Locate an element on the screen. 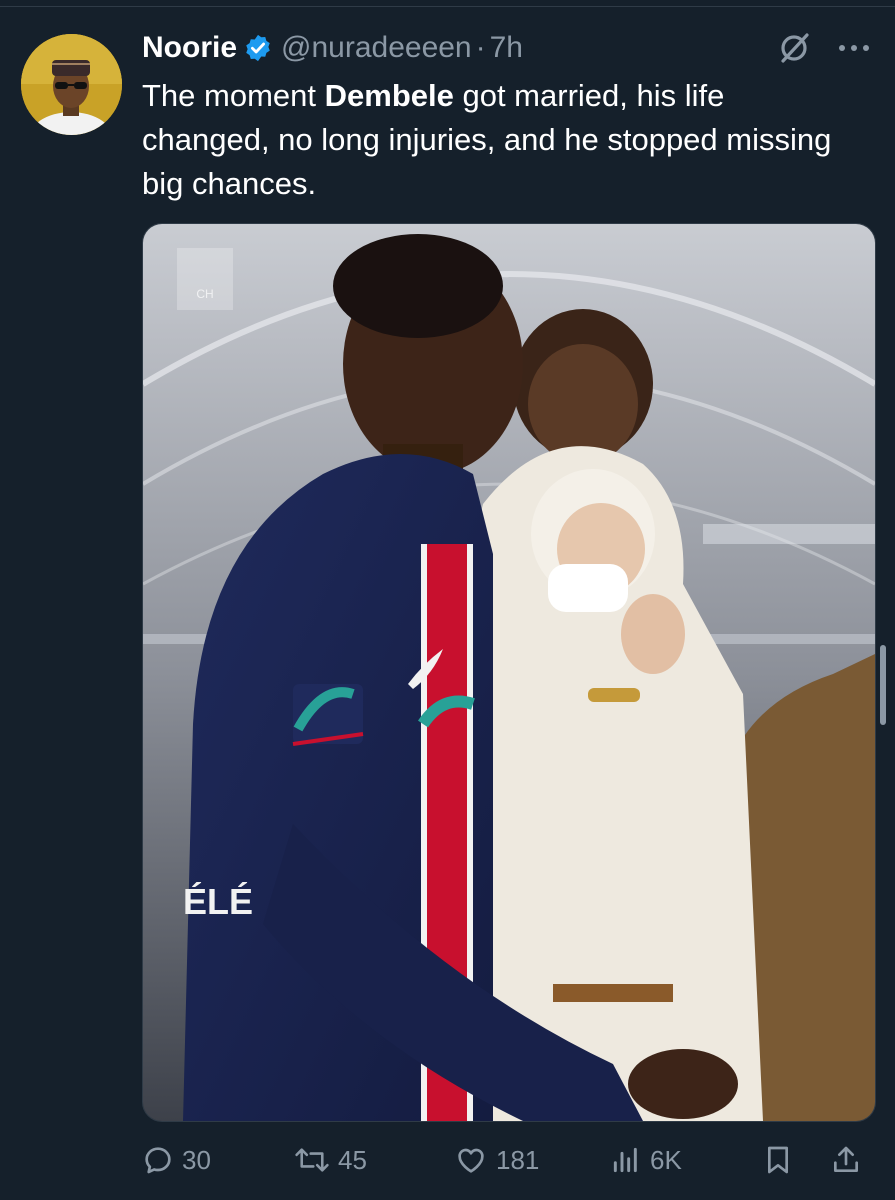  repost-icon is located at coordinates (312, 1160).